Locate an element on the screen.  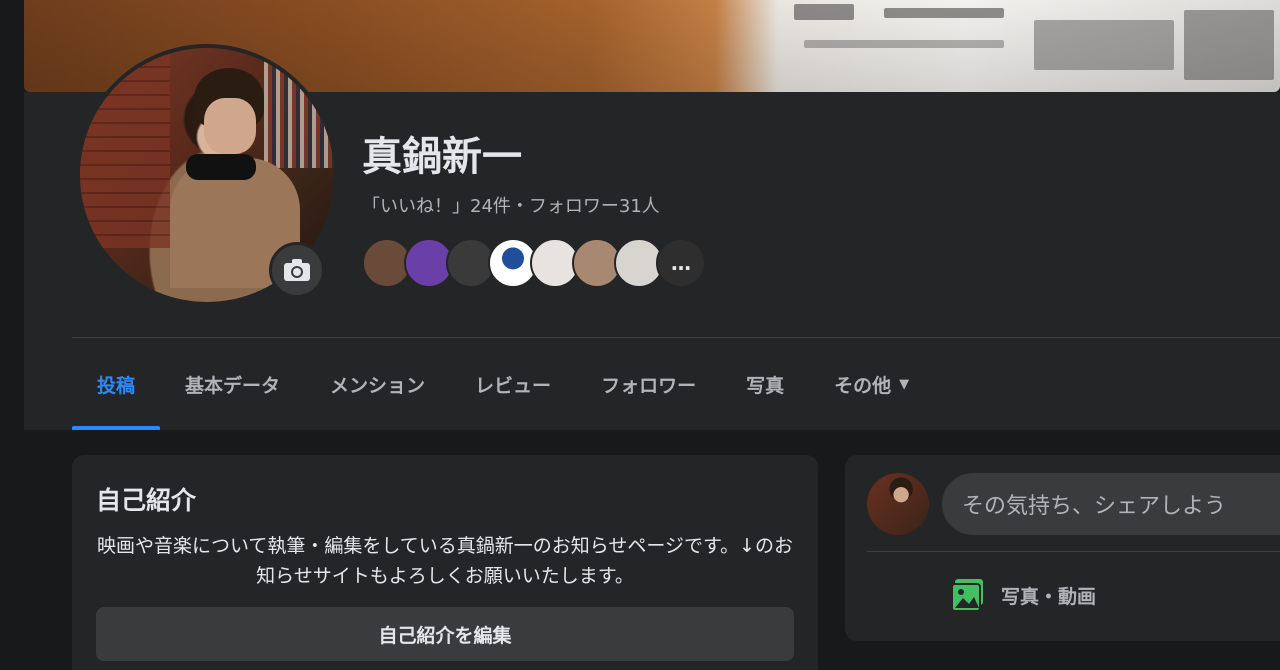
composer-divider is located at coordinates (1073, 551).